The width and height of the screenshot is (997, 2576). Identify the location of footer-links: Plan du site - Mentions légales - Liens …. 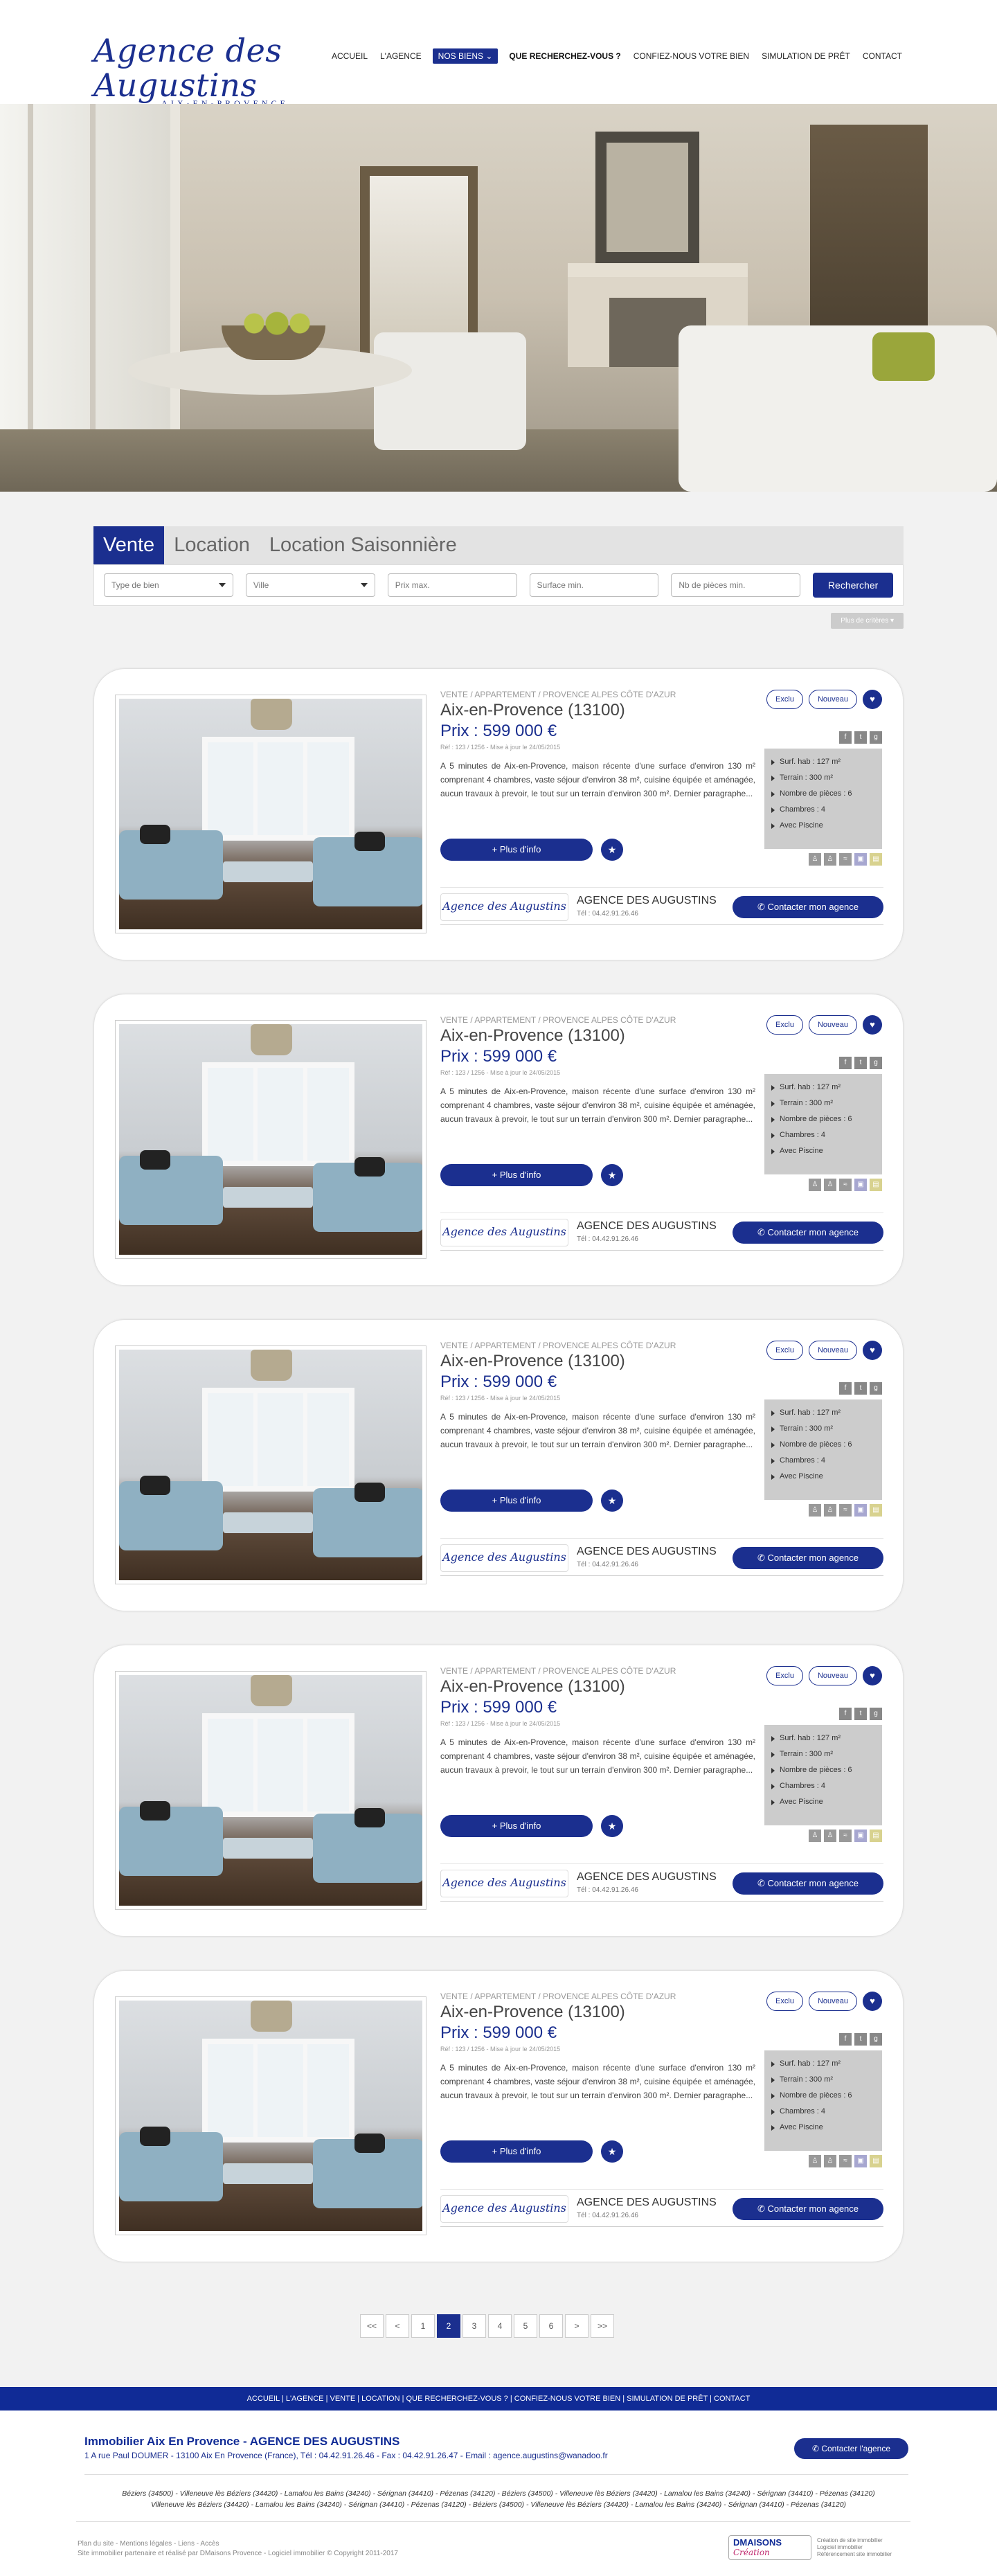
(238, 2544).